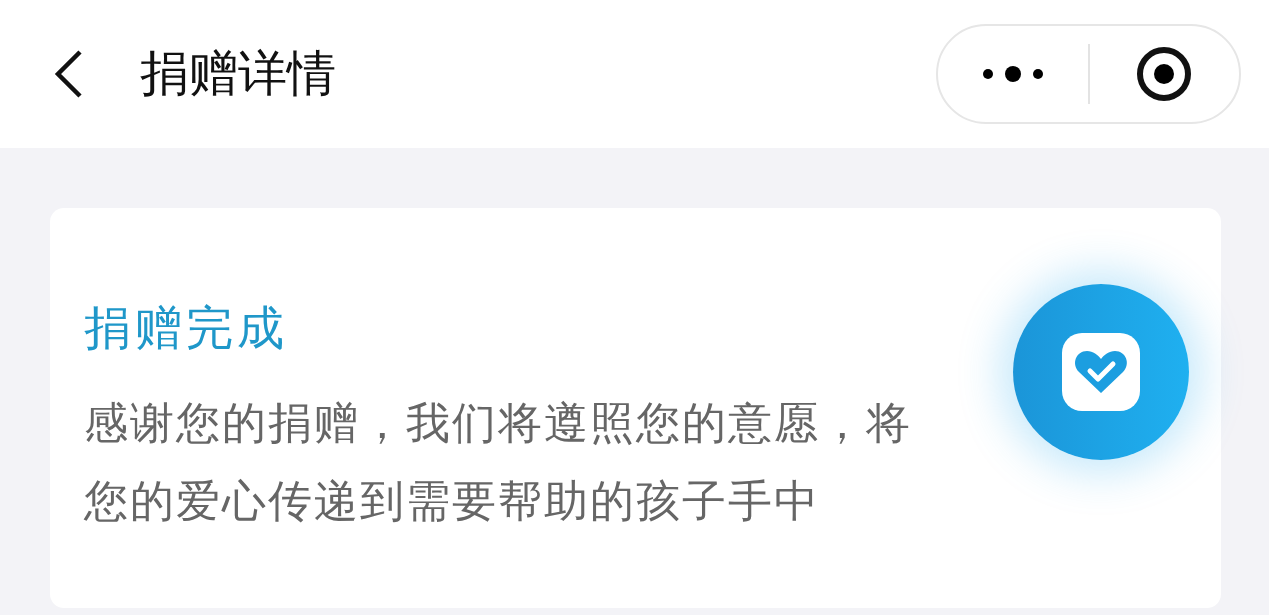  I want to click on more-button, so click(1012, 74).